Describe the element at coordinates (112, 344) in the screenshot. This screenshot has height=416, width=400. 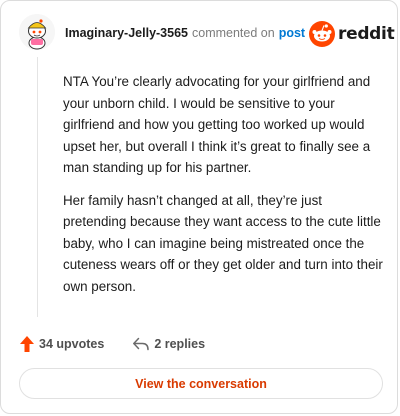
I see `comment-actions: 34 upvotes 2 replies` at that location.